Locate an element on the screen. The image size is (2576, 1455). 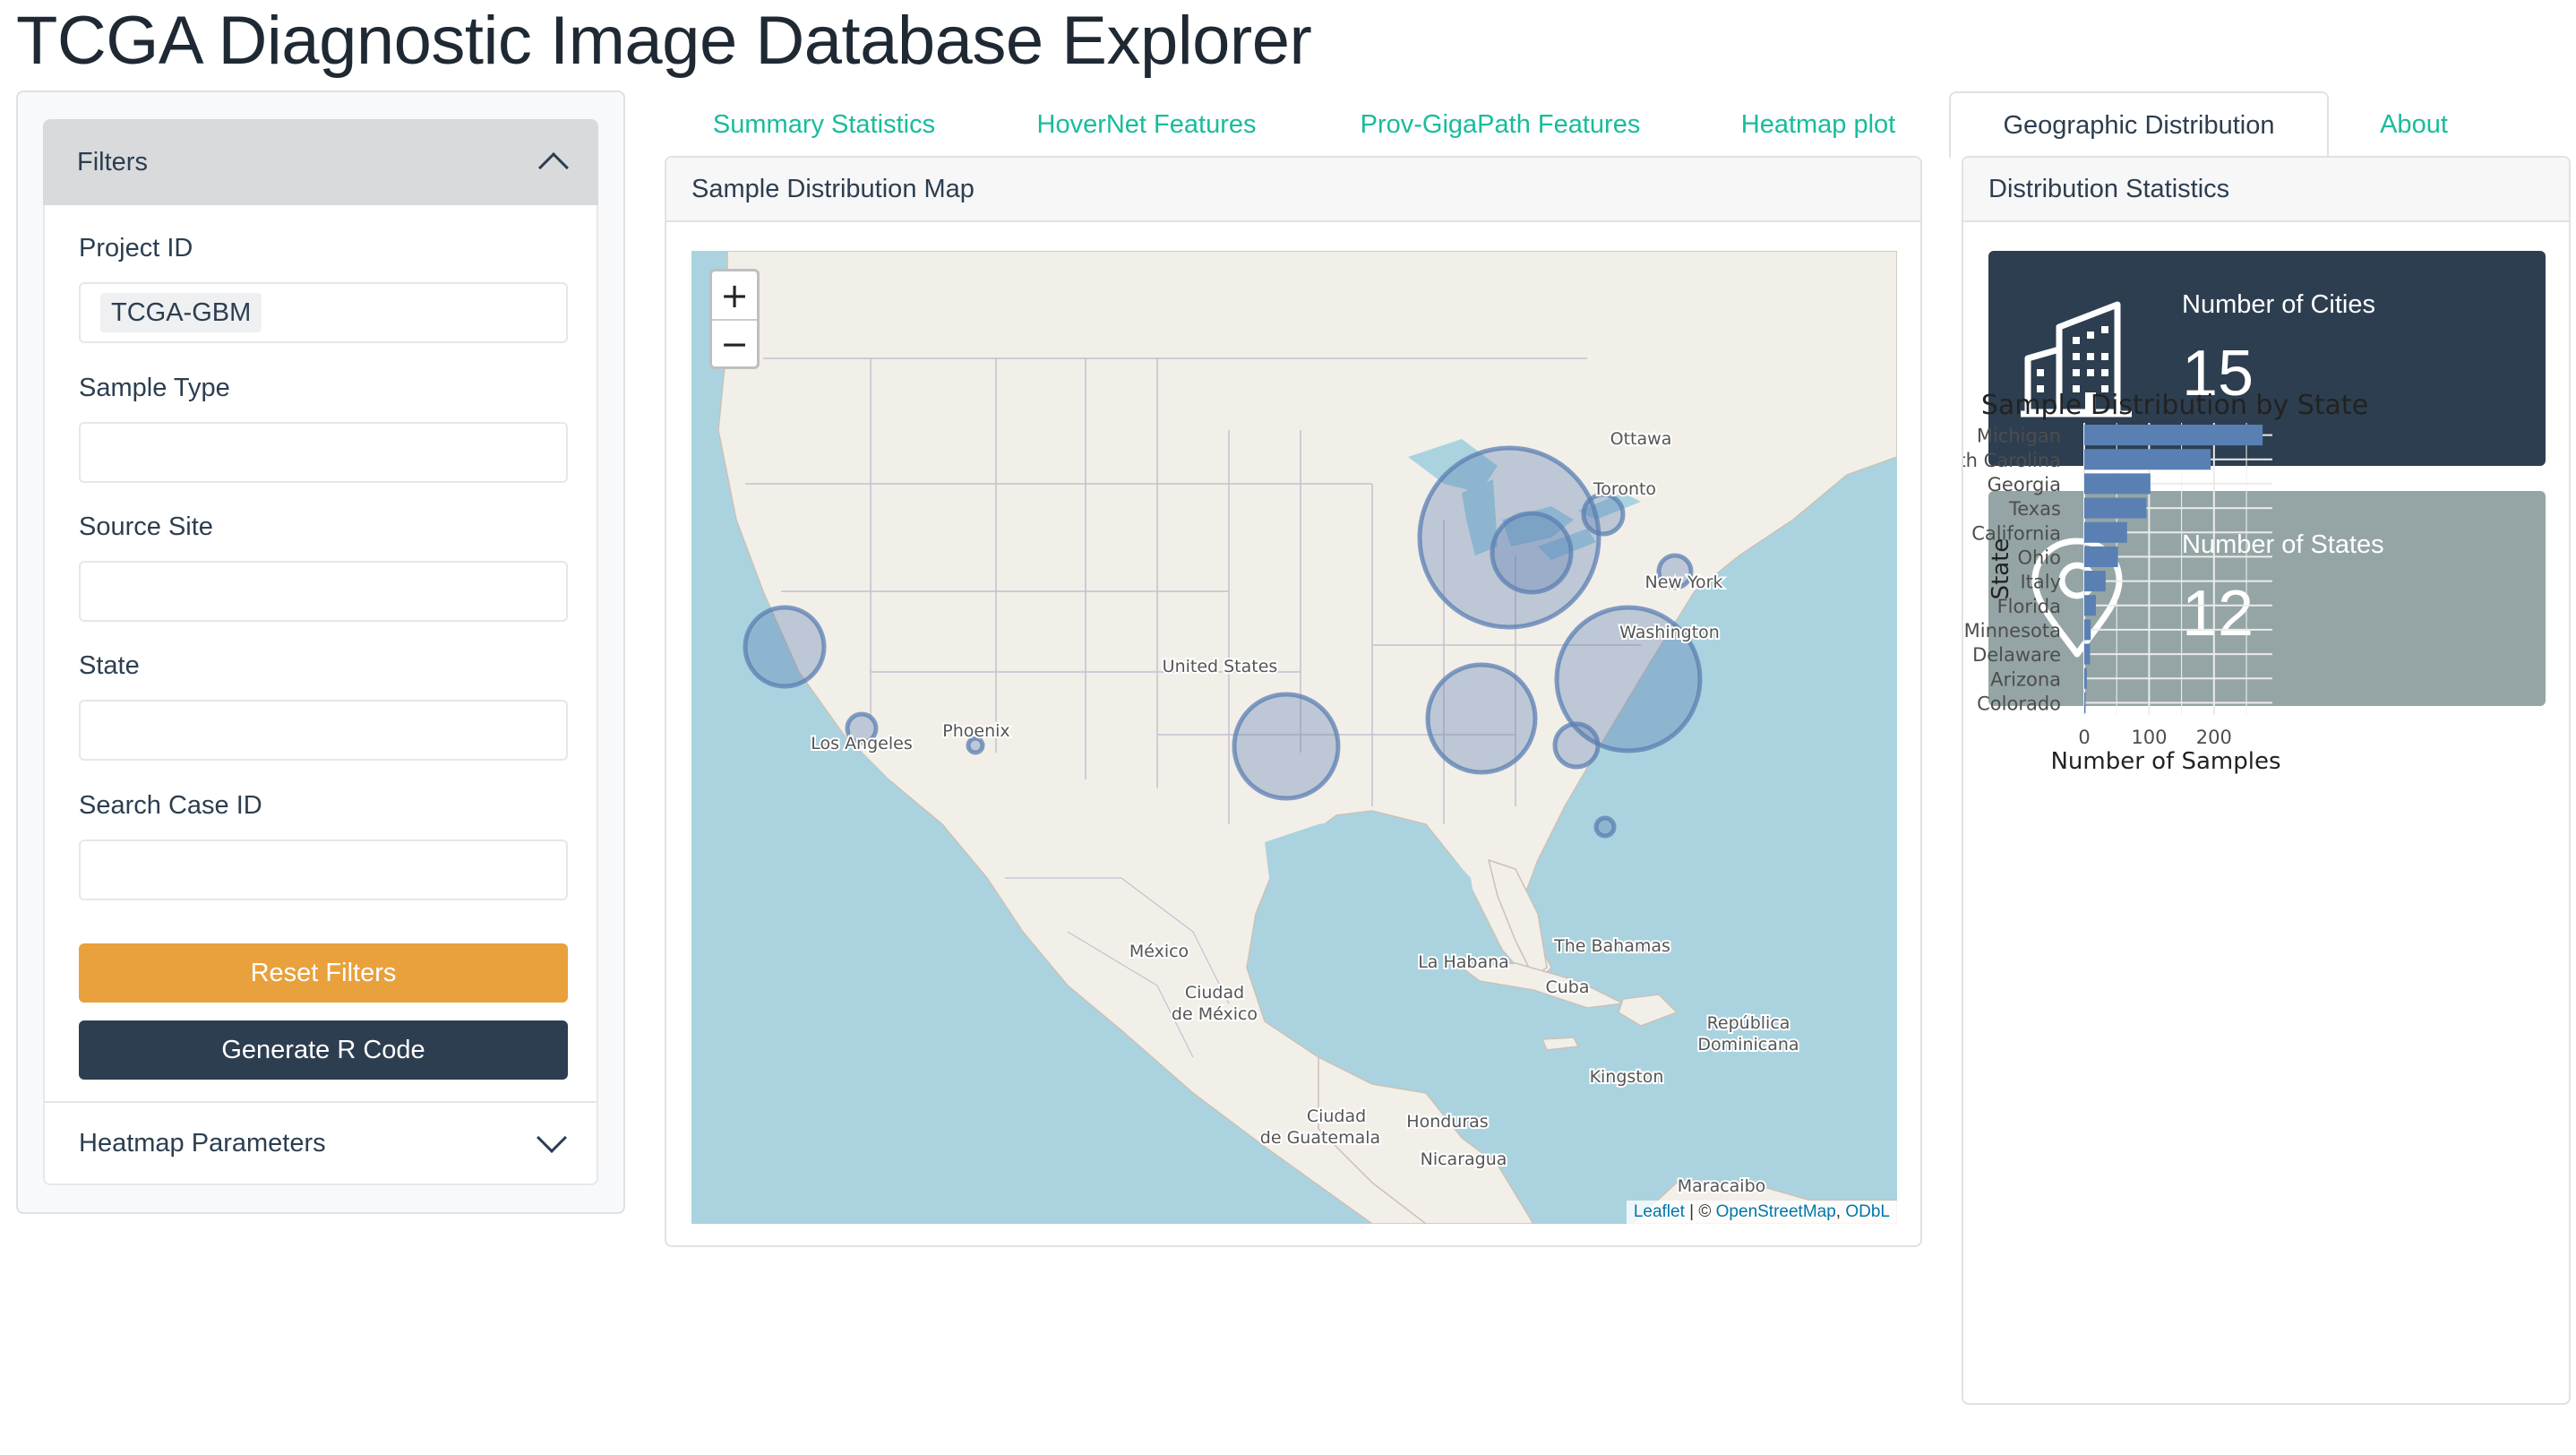
attribution-sep: | © is located at coordinates (1700, 1211).